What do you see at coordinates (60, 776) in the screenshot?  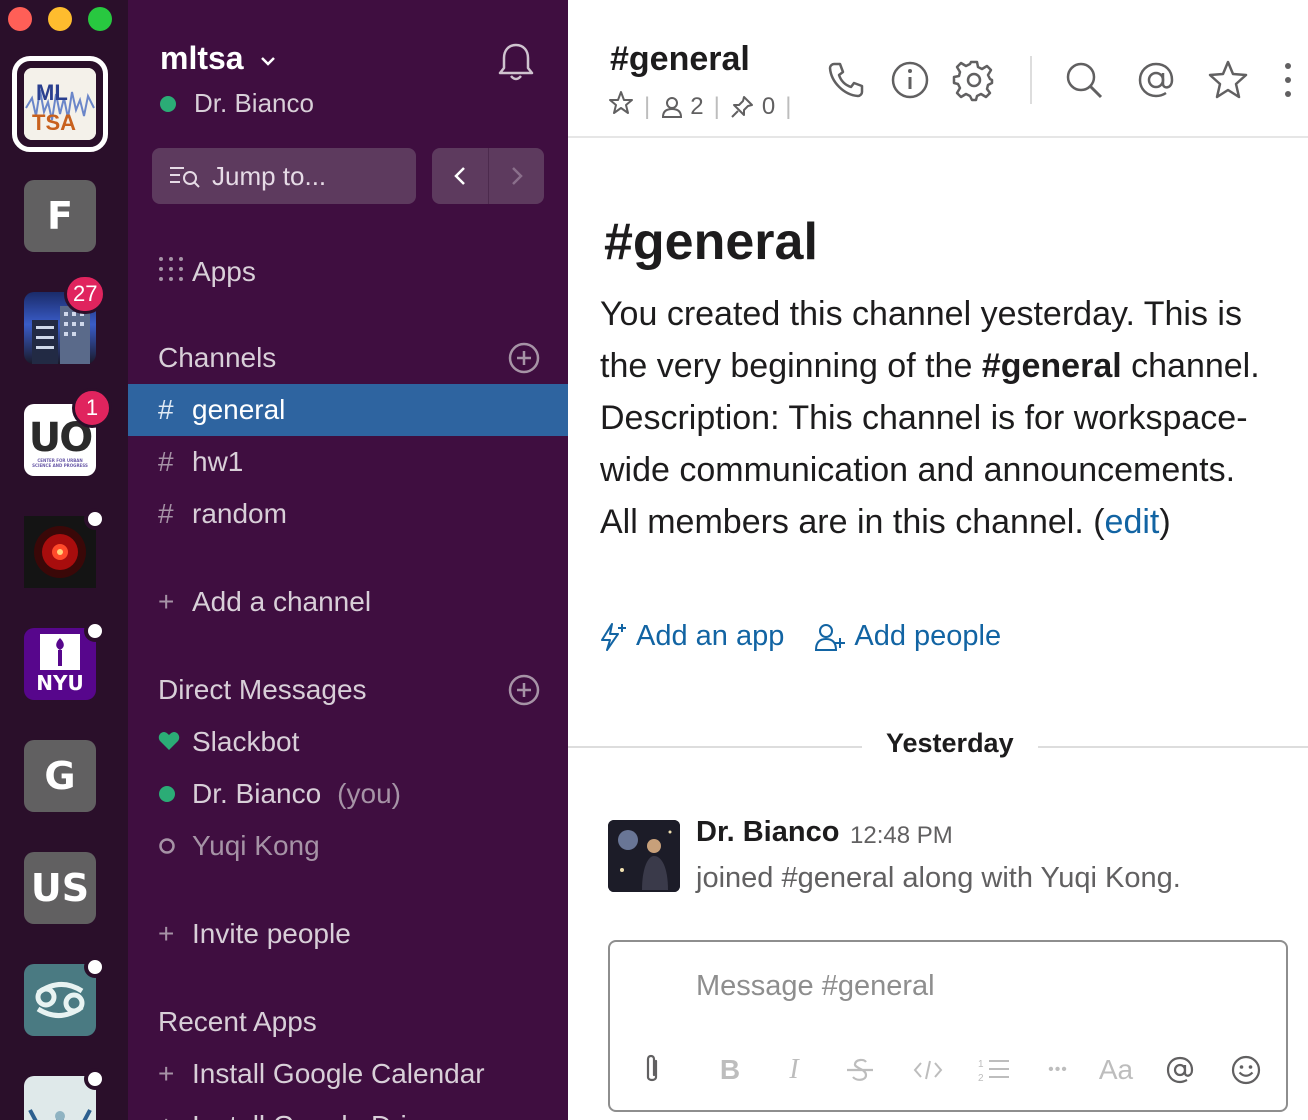 I see `workspace-g: G` at bounding box center [60, 776].